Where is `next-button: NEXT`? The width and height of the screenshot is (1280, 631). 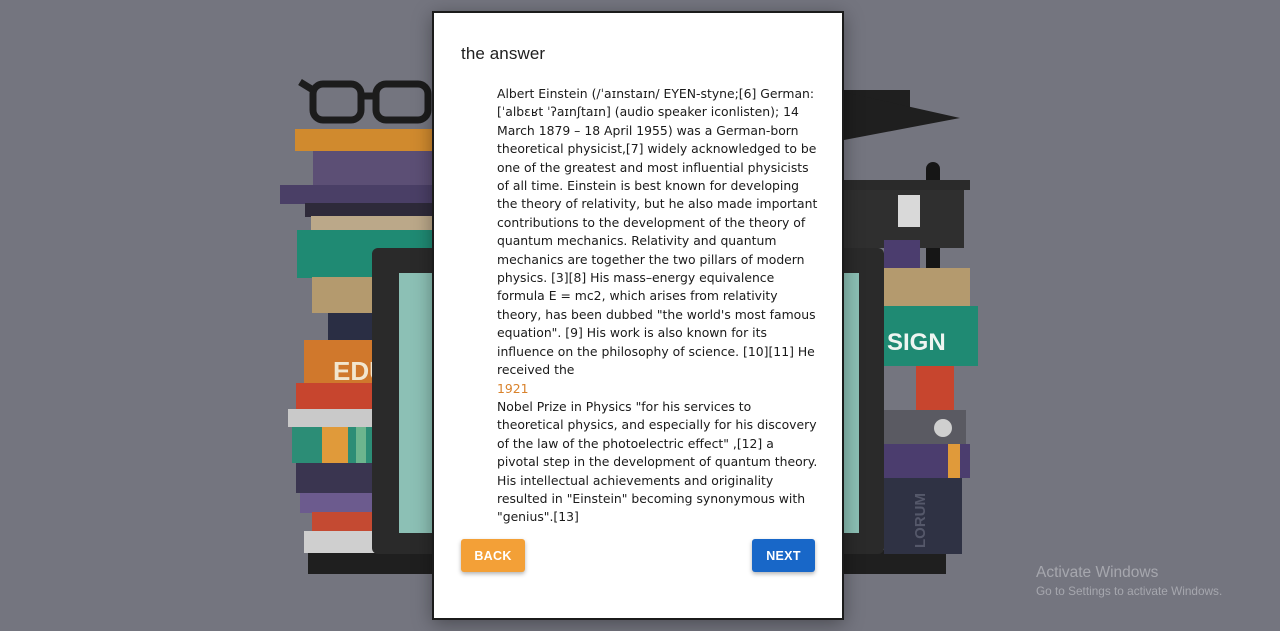 next-button: NEXT is located at coordinates (783, 555).